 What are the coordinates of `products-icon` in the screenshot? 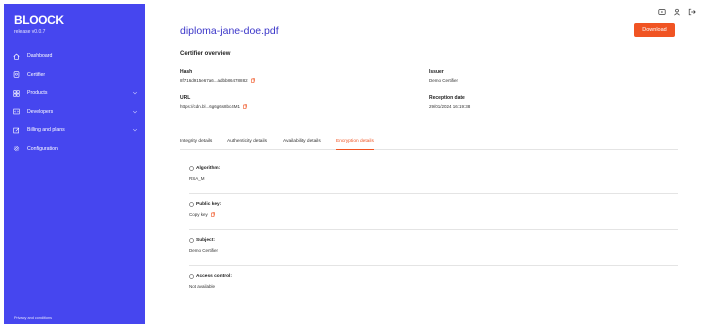 It's located at (16, 93).